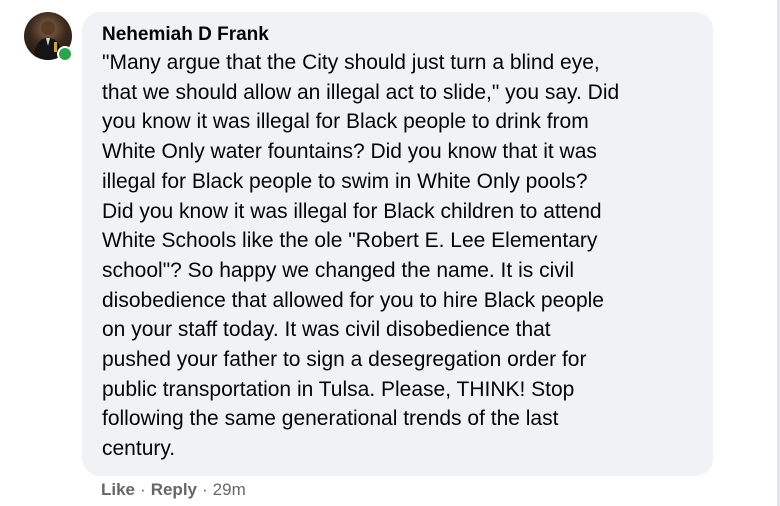 The width and height of the screenshot is (780, 506). I want to click on online-status-indicator, so click(65, 54).